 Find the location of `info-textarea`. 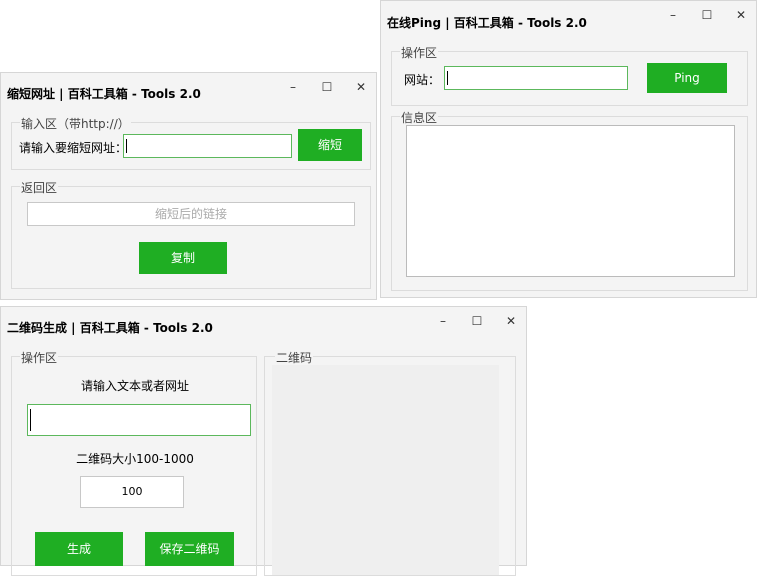

info-textarea is located at coordinates (570, 201).